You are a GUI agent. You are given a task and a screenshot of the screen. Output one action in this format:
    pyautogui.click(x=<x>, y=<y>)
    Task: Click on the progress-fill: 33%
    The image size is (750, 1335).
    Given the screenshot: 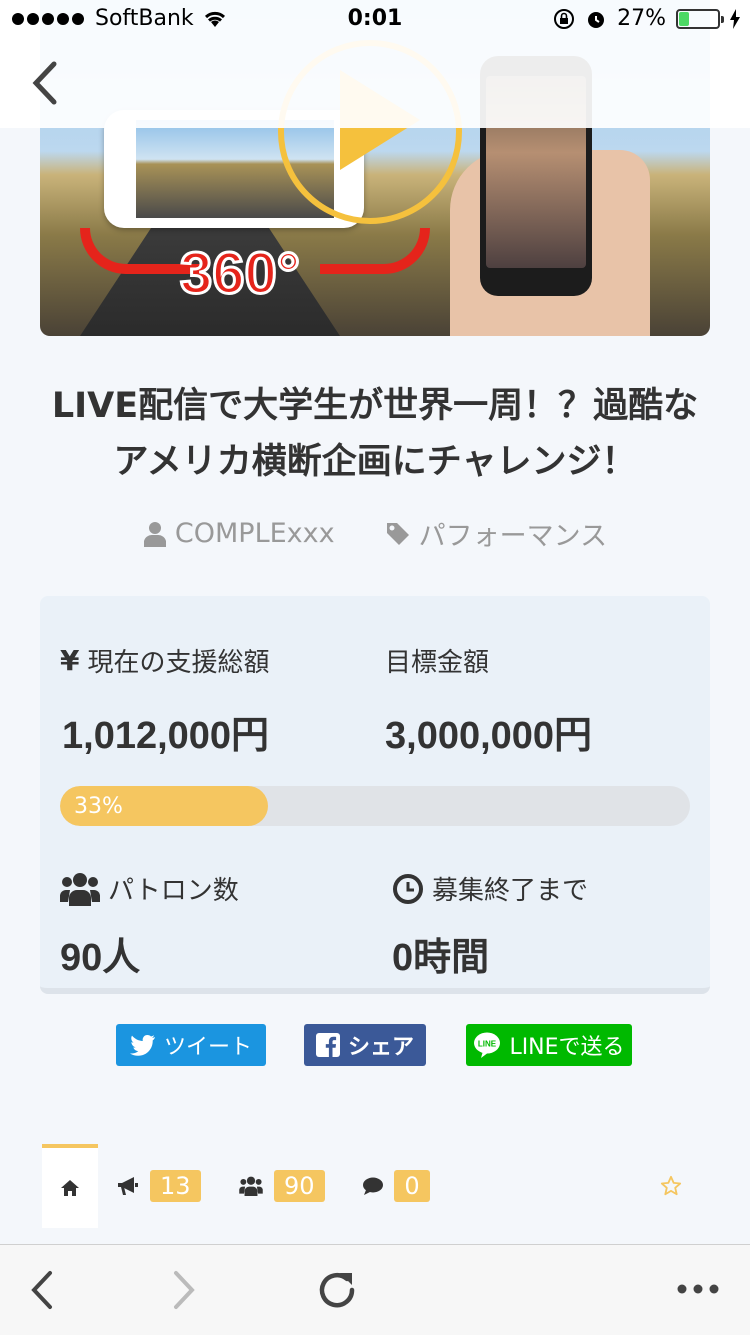 What is the action you would take?
    pyautogui.click(x=164, y=806)
    